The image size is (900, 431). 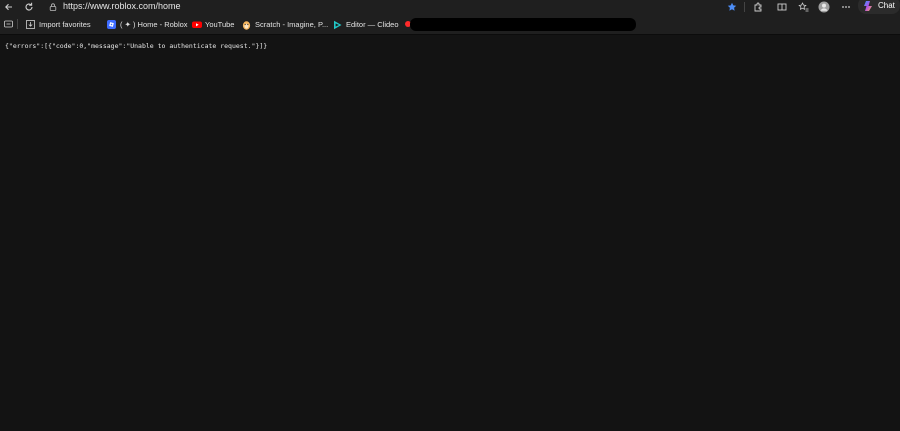 What do you see at coordinates (886, 5) in the screenshot?
I see `chat-label: Chat` at bounding box center [886, 5].